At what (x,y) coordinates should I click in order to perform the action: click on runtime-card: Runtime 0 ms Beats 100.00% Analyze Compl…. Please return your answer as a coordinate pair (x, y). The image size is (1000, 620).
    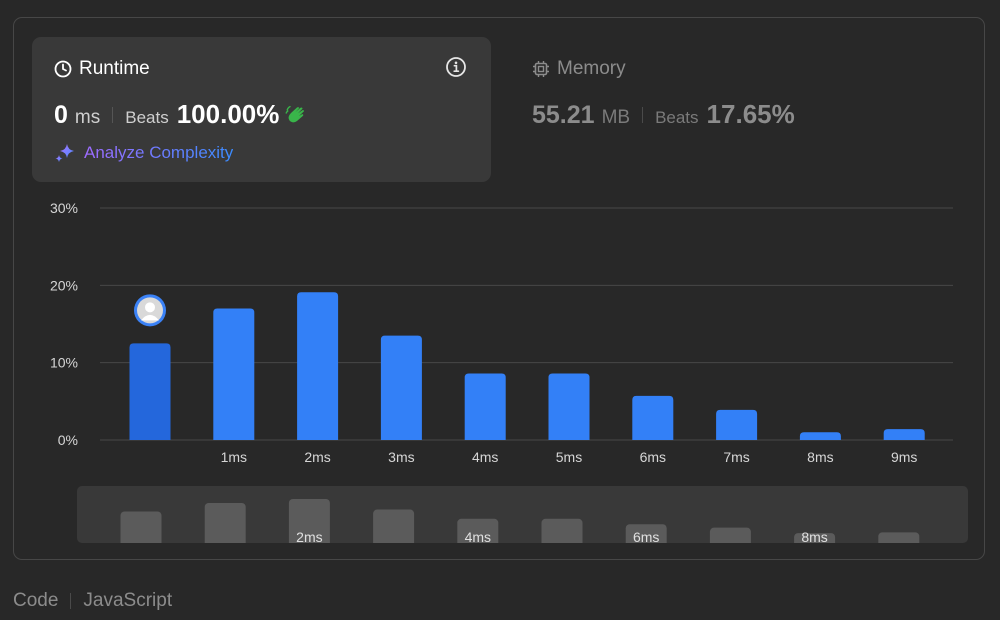
    Looking at the image, I should click on (261, 109).